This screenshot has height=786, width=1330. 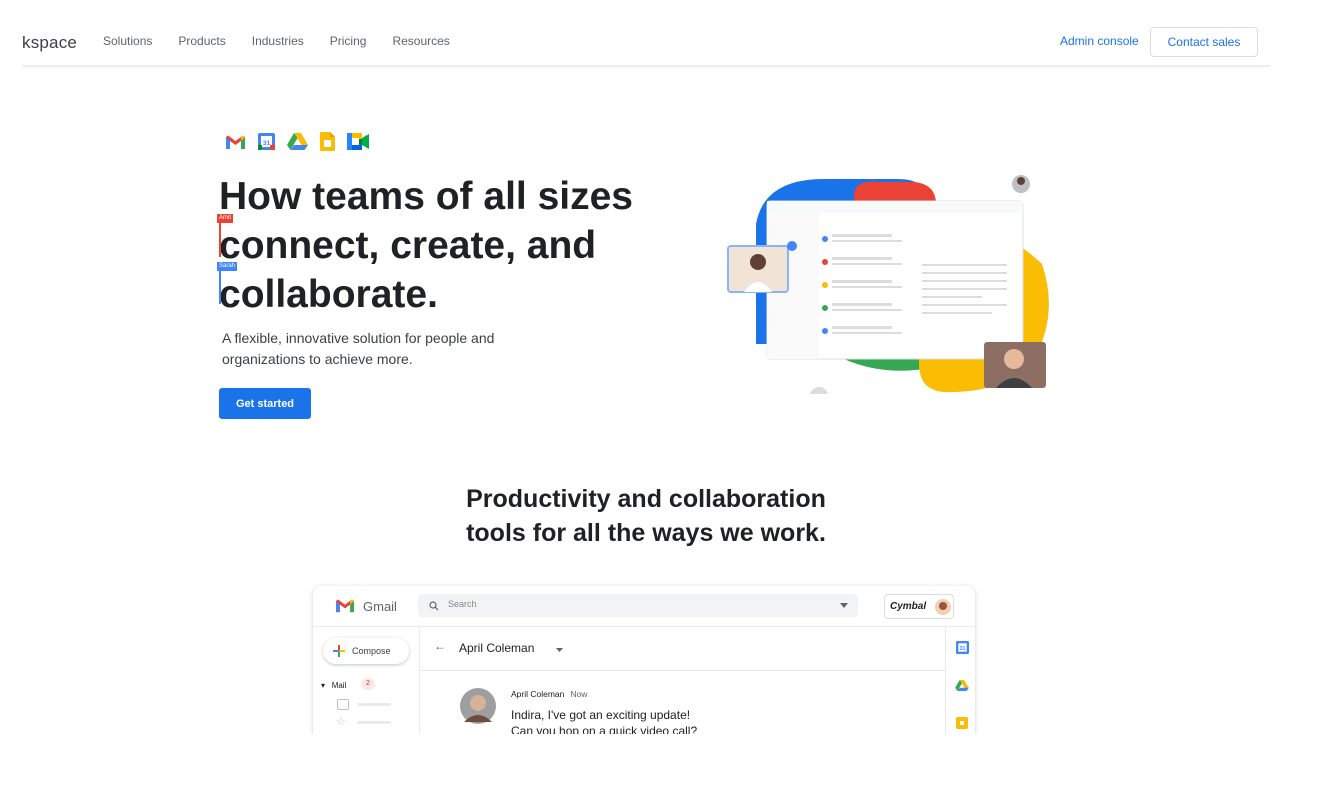 I want to click on nav-link-products: Products, so click(x=201, y=41).